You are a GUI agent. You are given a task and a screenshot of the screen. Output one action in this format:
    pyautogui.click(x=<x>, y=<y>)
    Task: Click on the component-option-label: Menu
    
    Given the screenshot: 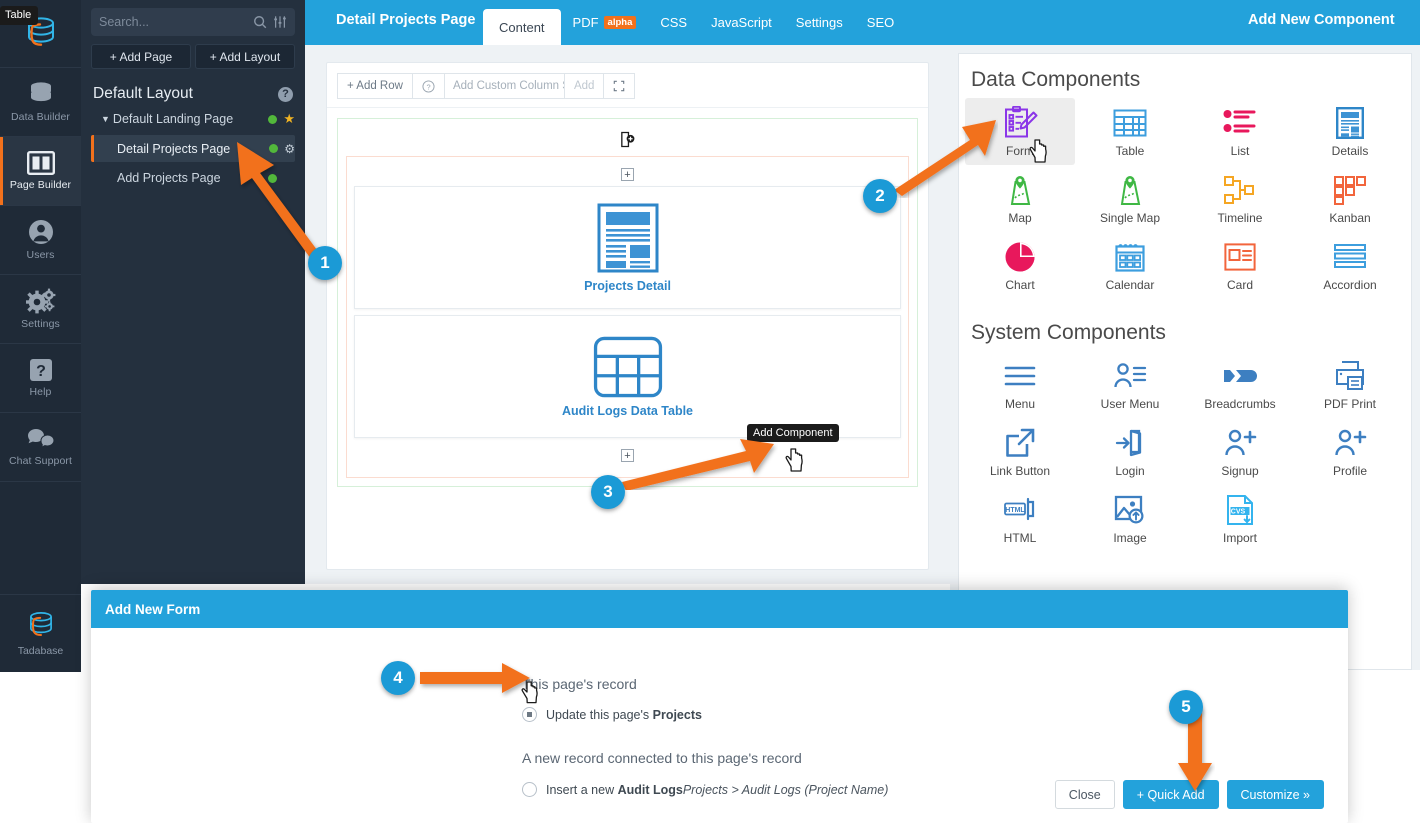 What is the action you would take?
    pyautogui.click(x=1020, y=404)
    